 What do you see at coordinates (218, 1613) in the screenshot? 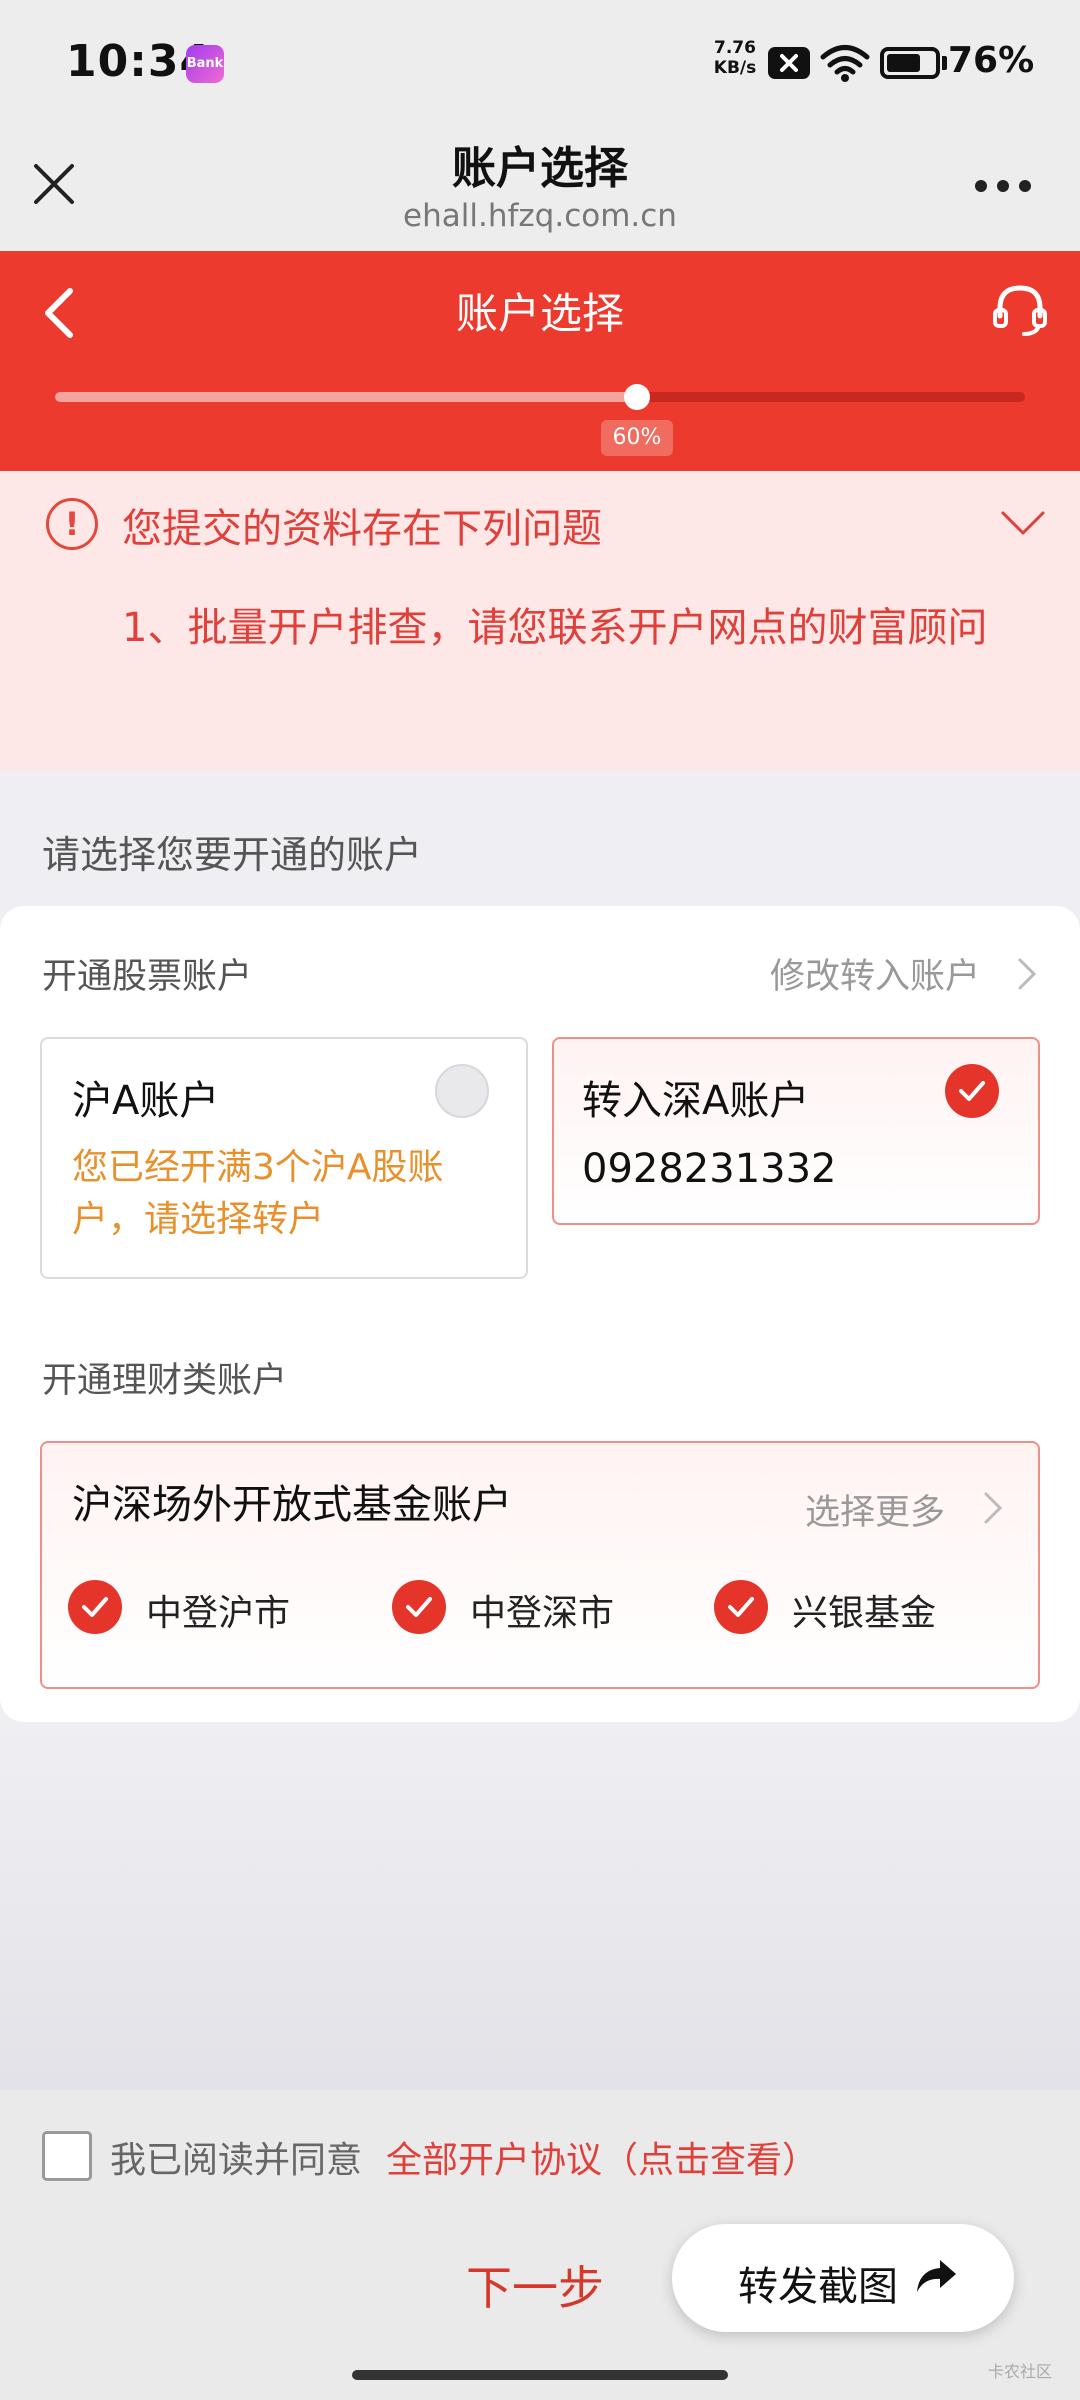
I see `fund-option-label: 中登沪市` at bounding box center [218, 1613].